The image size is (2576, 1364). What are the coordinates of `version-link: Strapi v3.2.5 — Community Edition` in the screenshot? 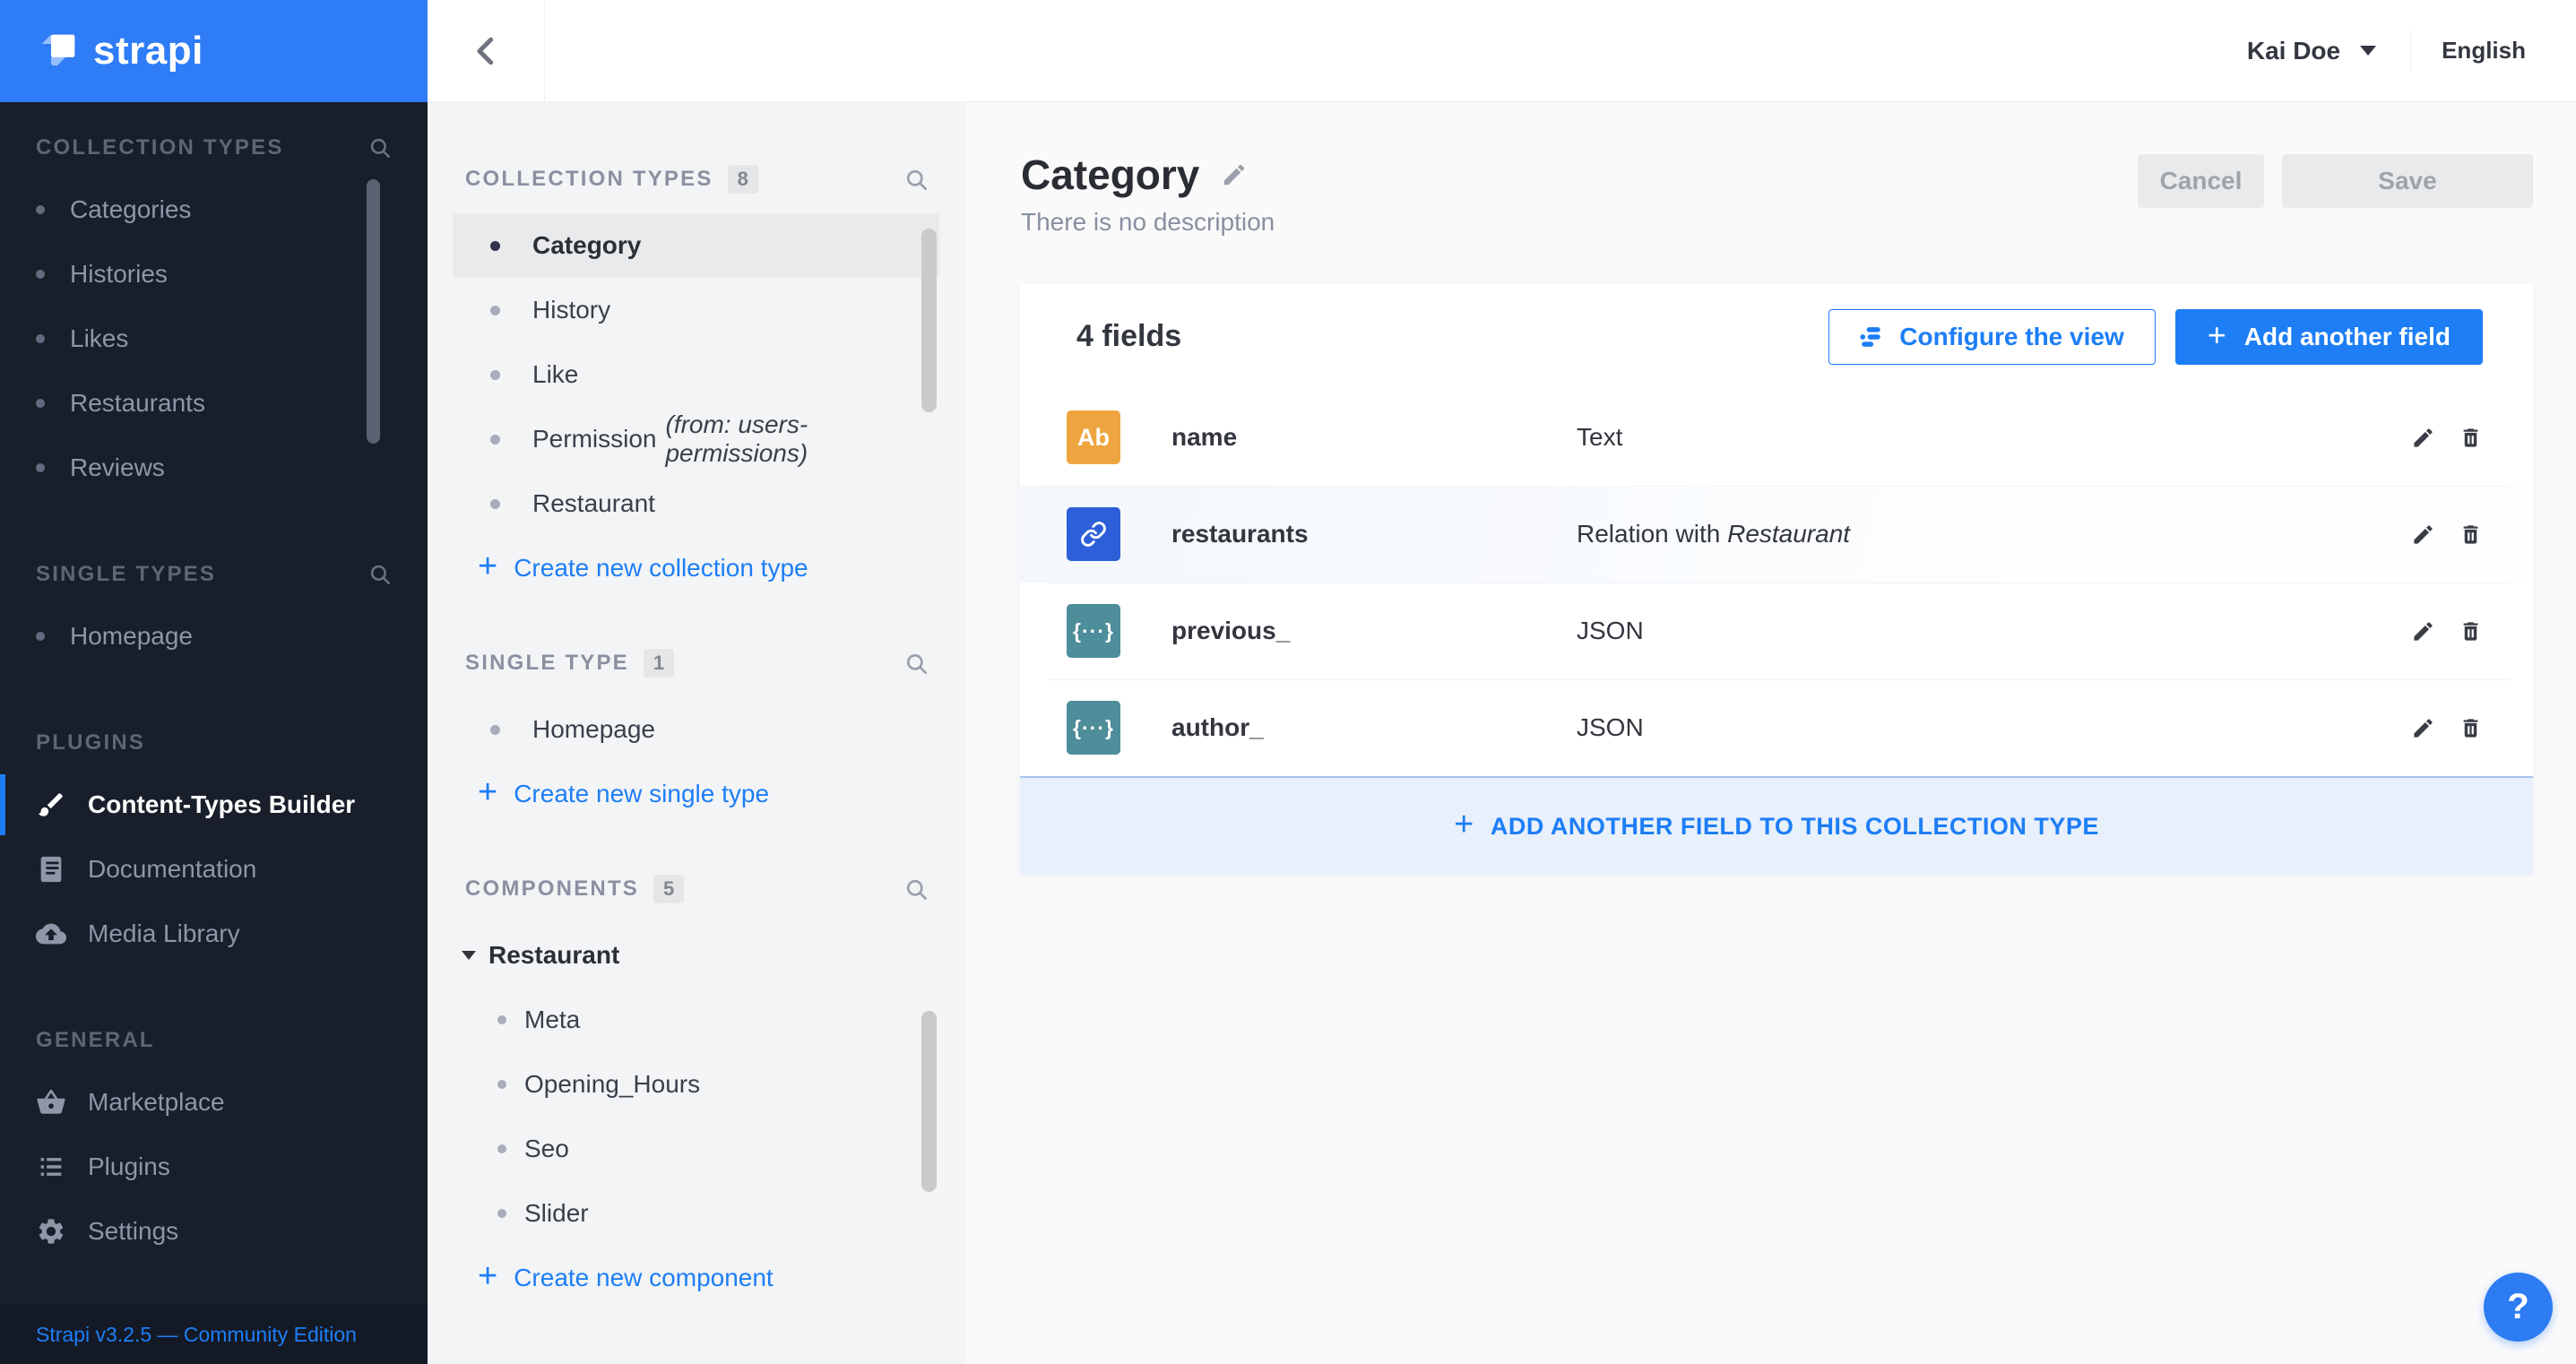 It's located at (196, 1335).